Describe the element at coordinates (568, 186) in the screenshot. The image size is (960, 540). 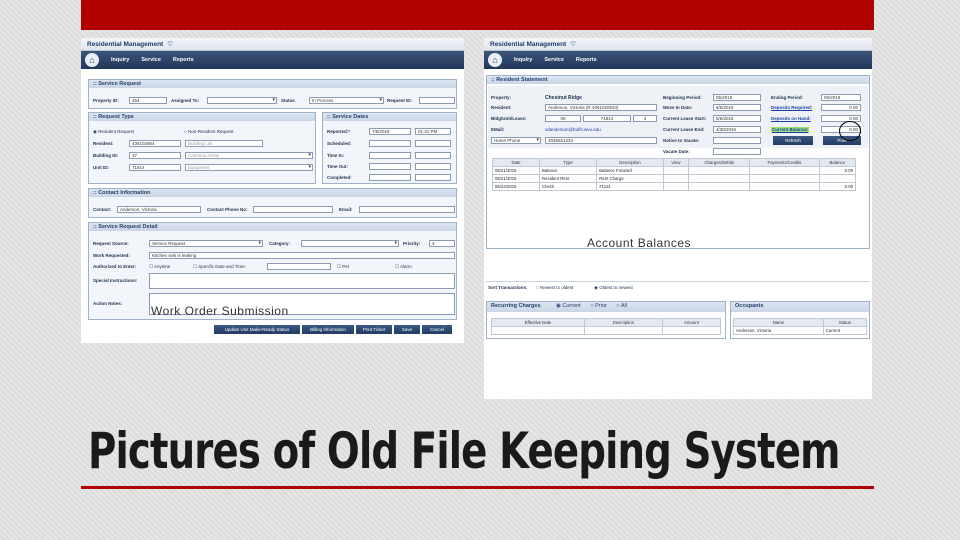
I see `cell: Check` at that location.